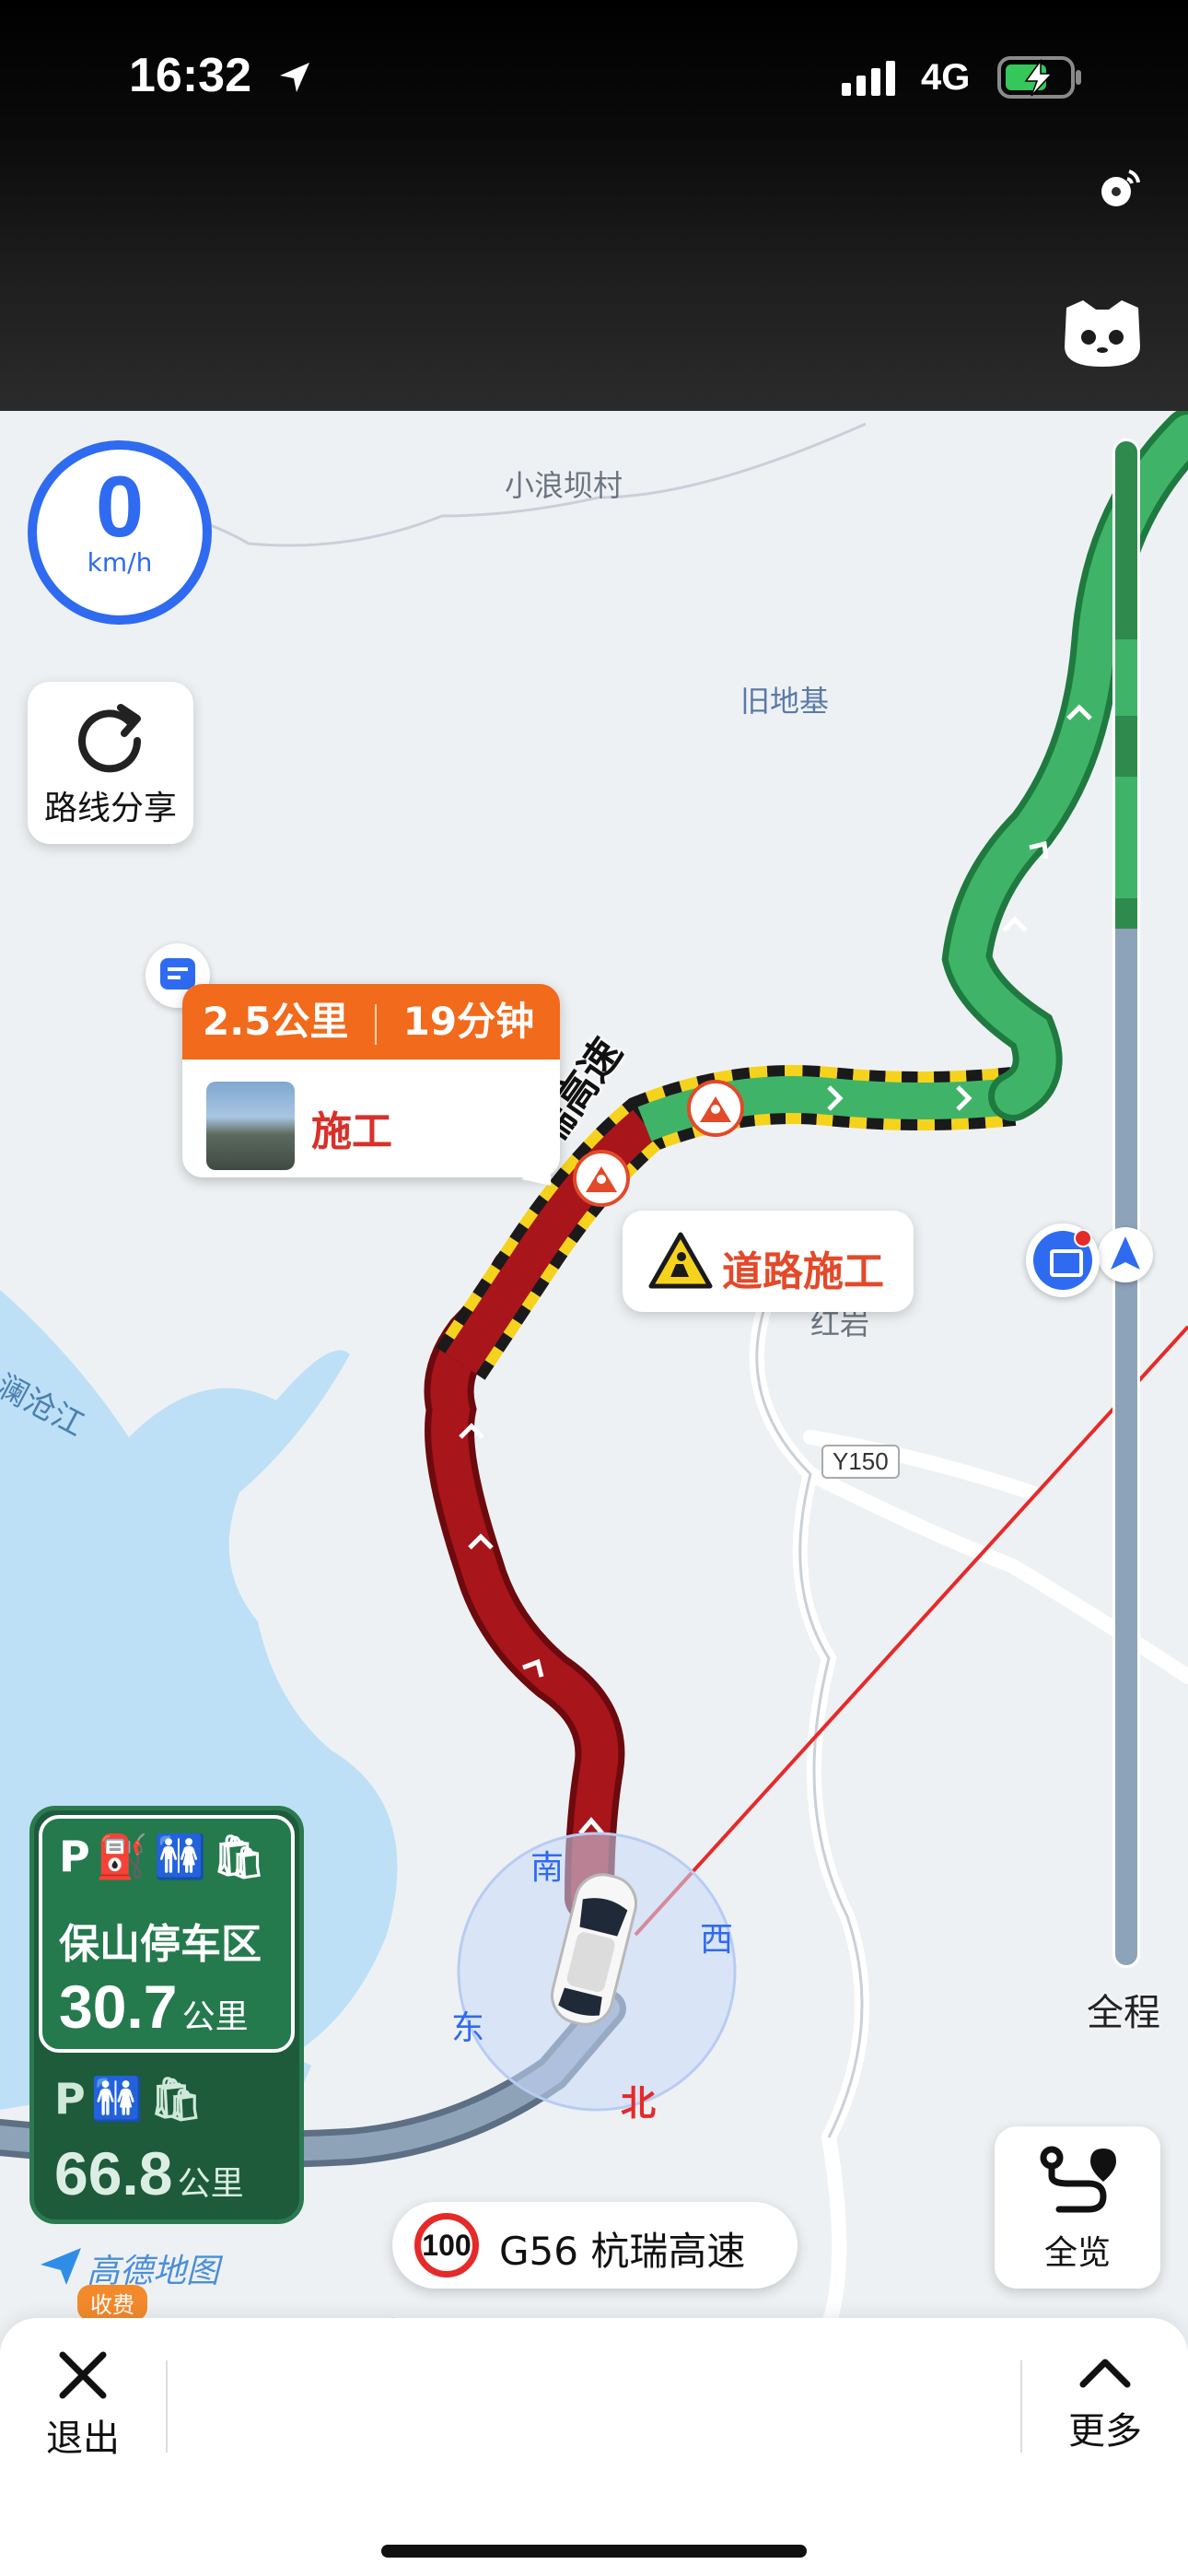  Describe the element at coordinates (946, 77) in the screenshot. I see `network-type: 4G` at that location.